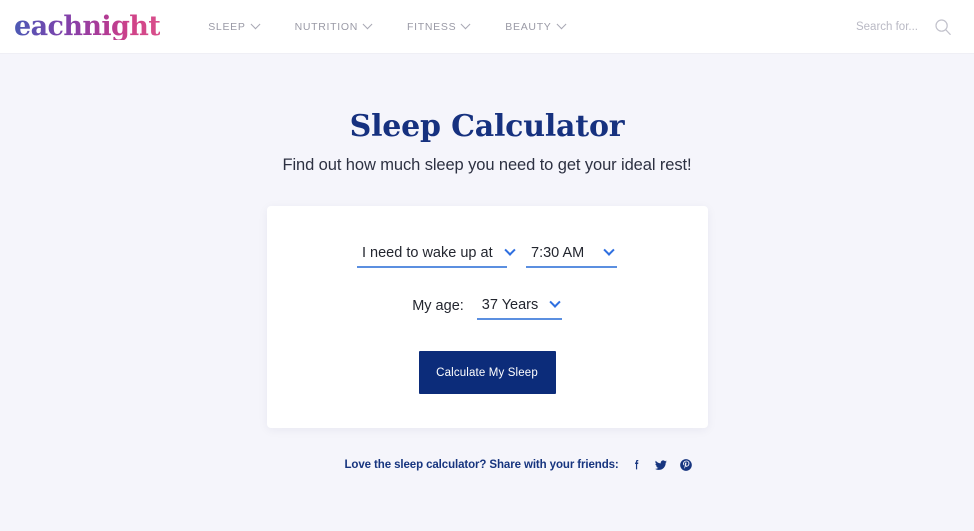 The image size is (974, 531). I want to click on brand-logo: eachnight, so click(86, 26).